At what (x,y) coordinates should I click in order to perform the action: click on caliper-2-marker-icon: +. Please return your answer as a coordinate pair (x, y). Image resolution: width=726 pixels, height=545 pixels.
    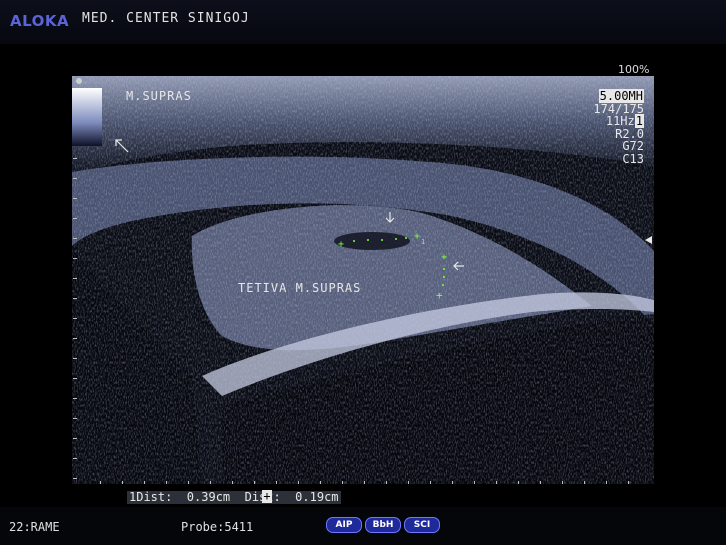
    Looking at the image, I should click on (267, 496).